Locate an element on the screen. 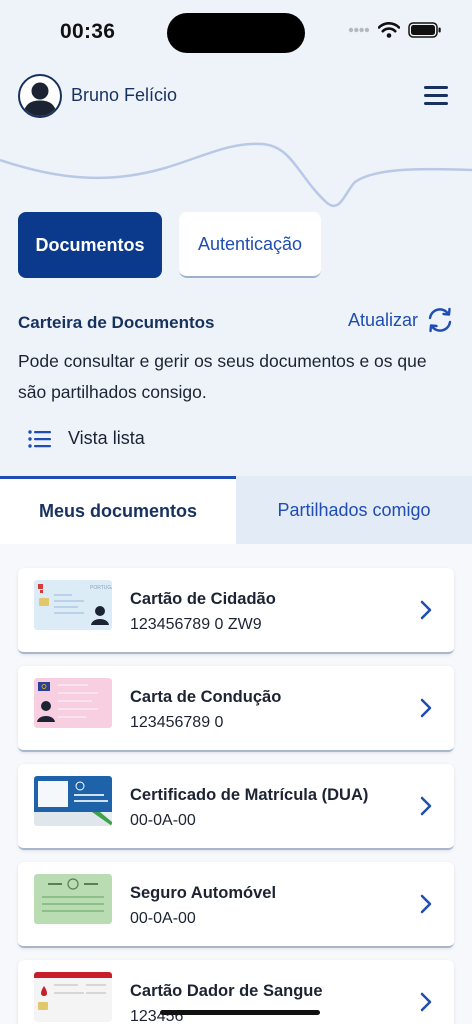 The width and height of the screenshot is (472, 1024). wallet-title: Carteira de Documentos is located at coordinates (116, 322).